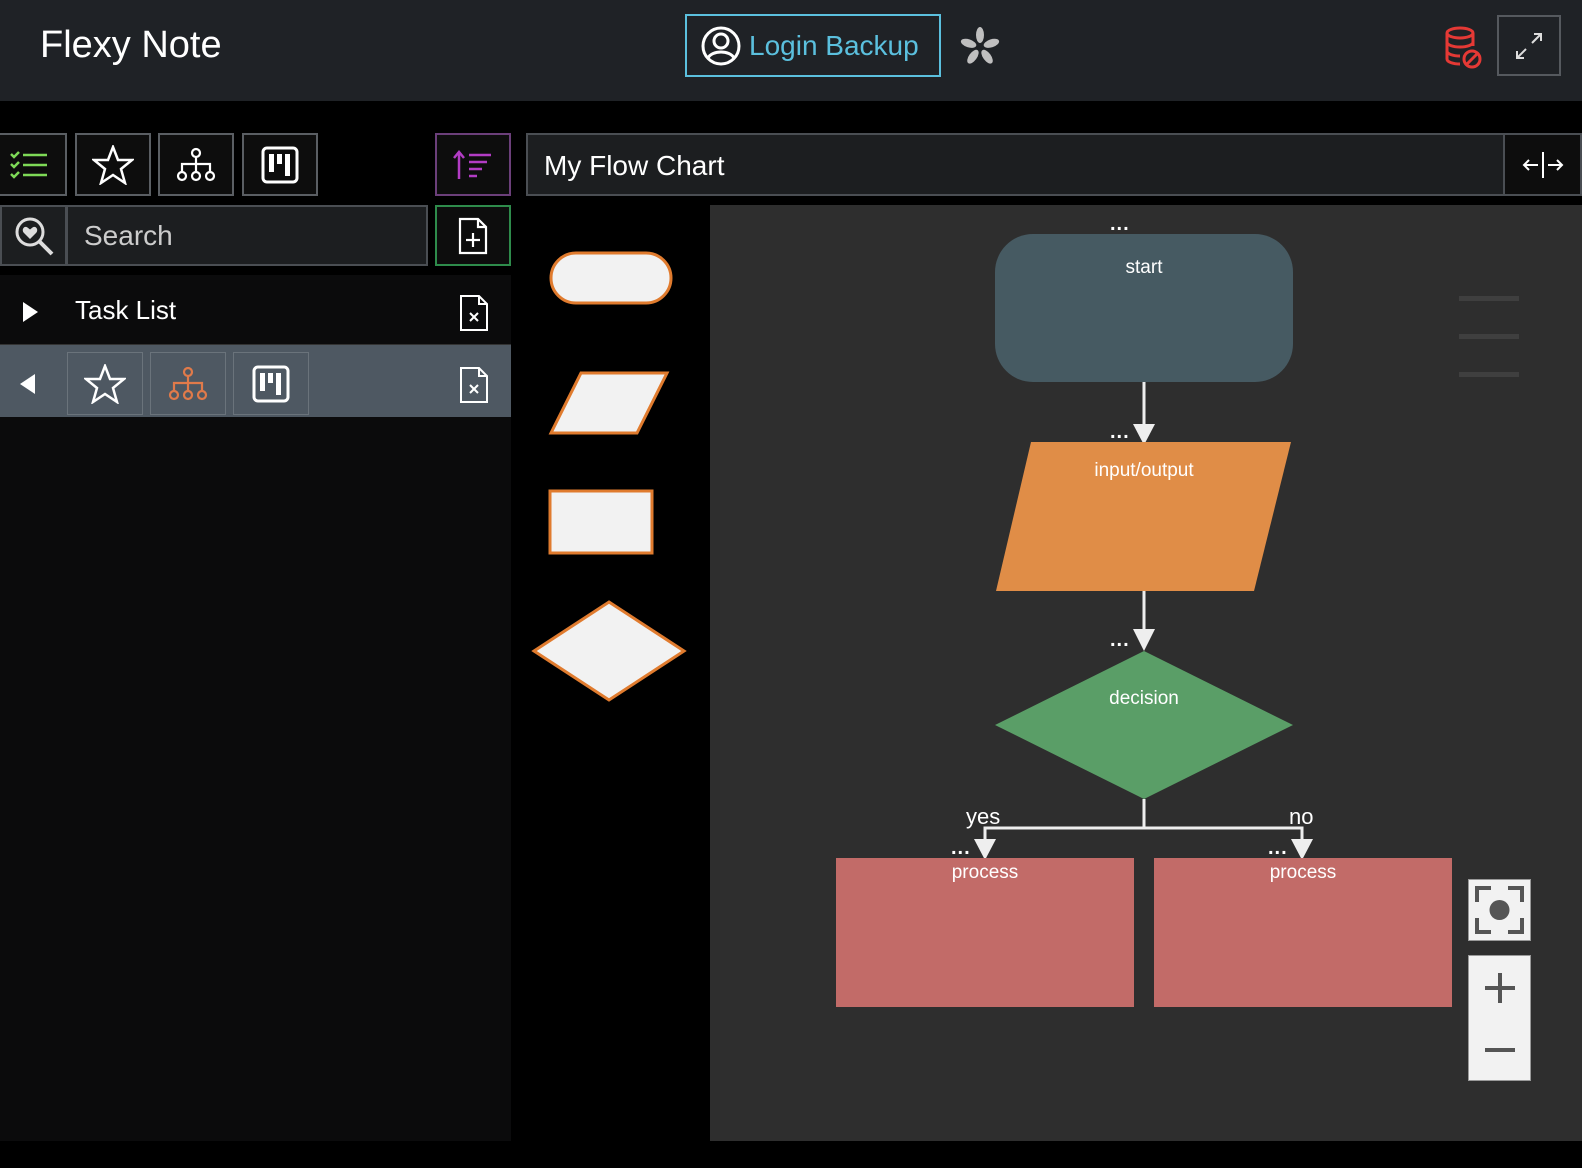 The height and width of the screenshot is (1168, 1582). Describe the element at coordinates (721, 45) in the screenshot. I see `user-circle-icon` at that location.